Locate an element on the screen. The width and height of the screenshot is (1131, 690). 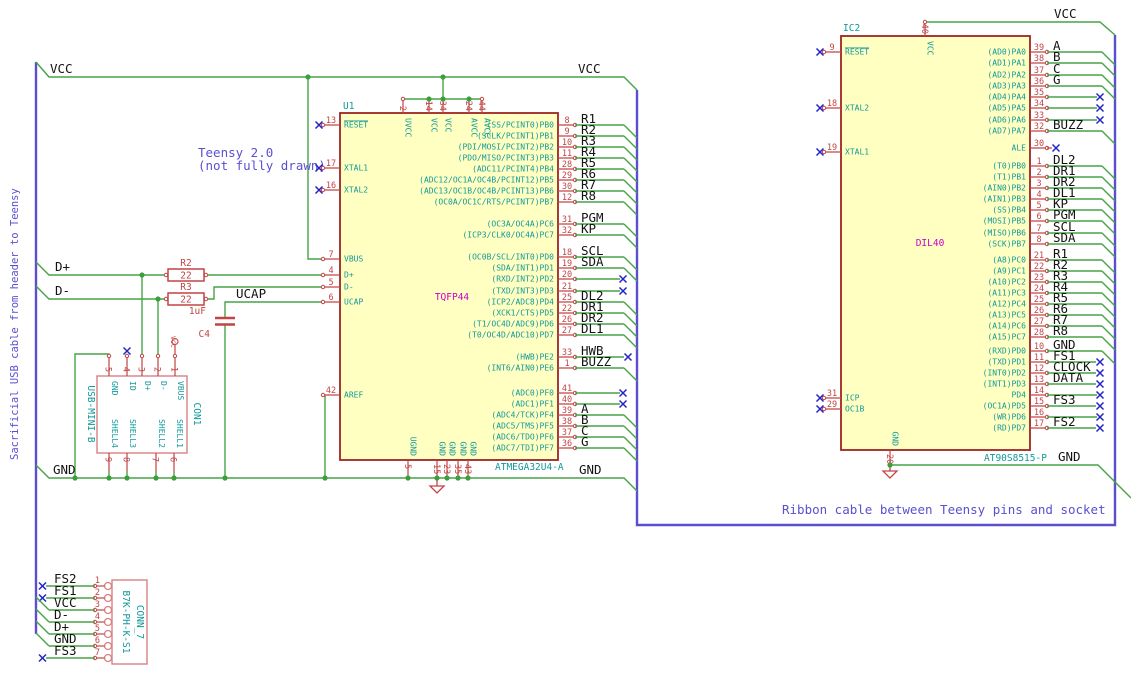
annotation-teensy-2: (not fully drawn) is located at coordinates (262, 165).